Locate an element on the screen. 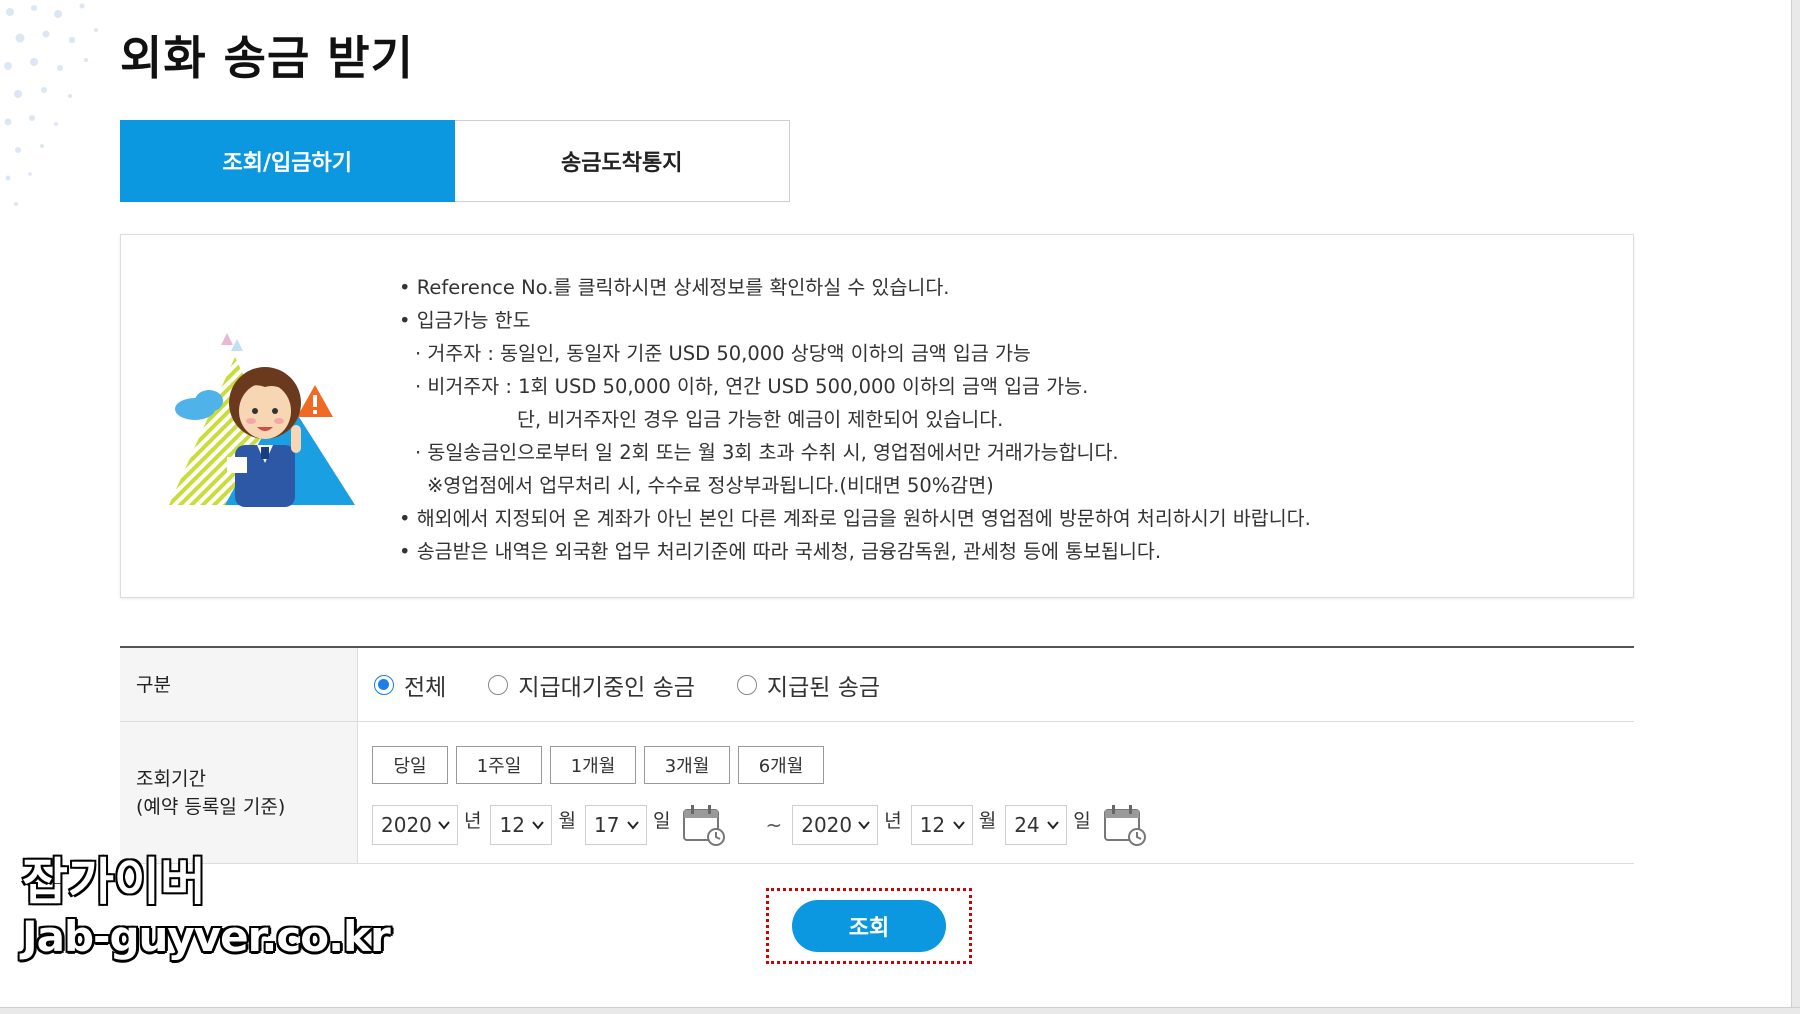 The image size is (1800, 1014). watermark-url: Jab-guyver.co.kr is located at coordinates (206, 936).